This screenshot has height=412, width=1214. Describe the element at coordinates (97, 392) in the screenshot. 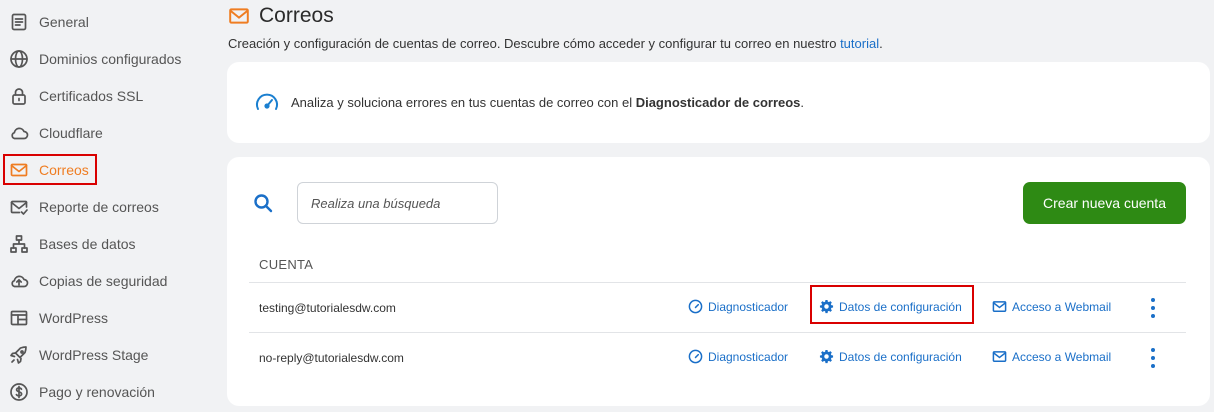

I see `sidebar-item-label: Pago y renovación` at that location.